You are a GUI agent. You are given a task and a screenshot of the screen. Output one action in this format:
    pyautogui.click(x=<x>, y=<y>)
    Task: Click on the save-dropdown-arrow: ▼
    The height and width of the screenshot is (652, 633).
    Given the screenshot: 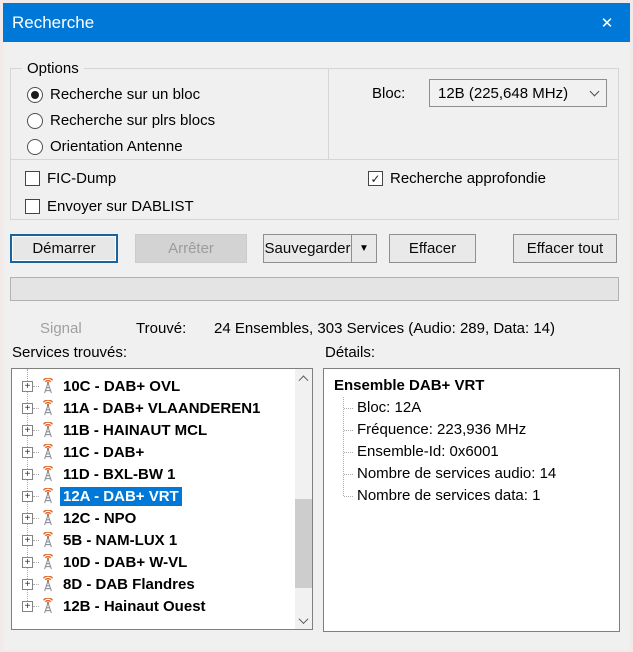 What is the action you would take?
    pyautogui.click(x=363, y=248)
    